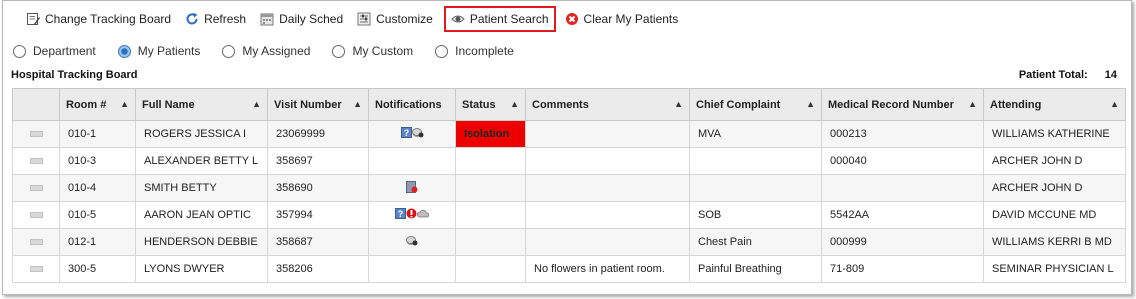 This screenshot has height=299, width=1136. I want to click on visit-number-cell: 357994, so click(318, 215).